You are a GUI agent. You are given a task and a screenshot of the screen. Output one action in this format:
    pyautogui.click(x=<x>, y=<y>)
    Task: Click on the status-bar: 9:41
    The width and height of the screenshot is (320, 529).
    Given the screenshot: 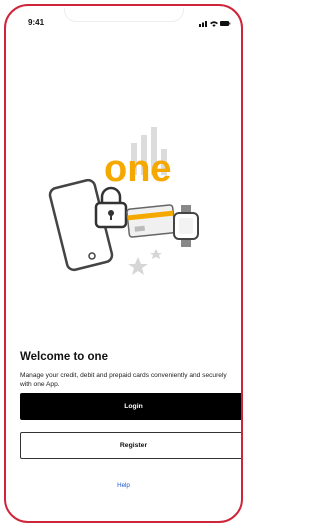 What is the action you would take?
    pyautogui.click(x=123, y=21)
    